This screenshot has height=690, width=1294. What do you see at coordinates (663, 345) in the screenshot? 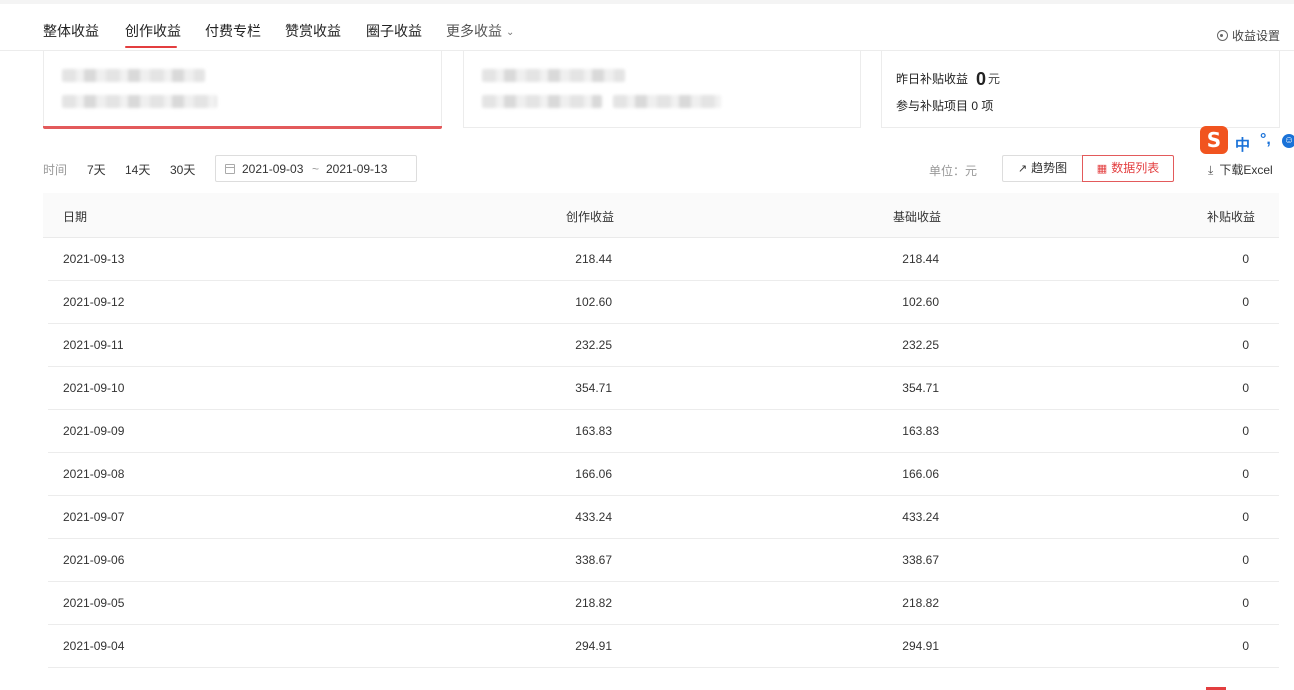
I see `table-row: 2021-09-11 232.25 232.25 0` at bounding box center [663, 345].